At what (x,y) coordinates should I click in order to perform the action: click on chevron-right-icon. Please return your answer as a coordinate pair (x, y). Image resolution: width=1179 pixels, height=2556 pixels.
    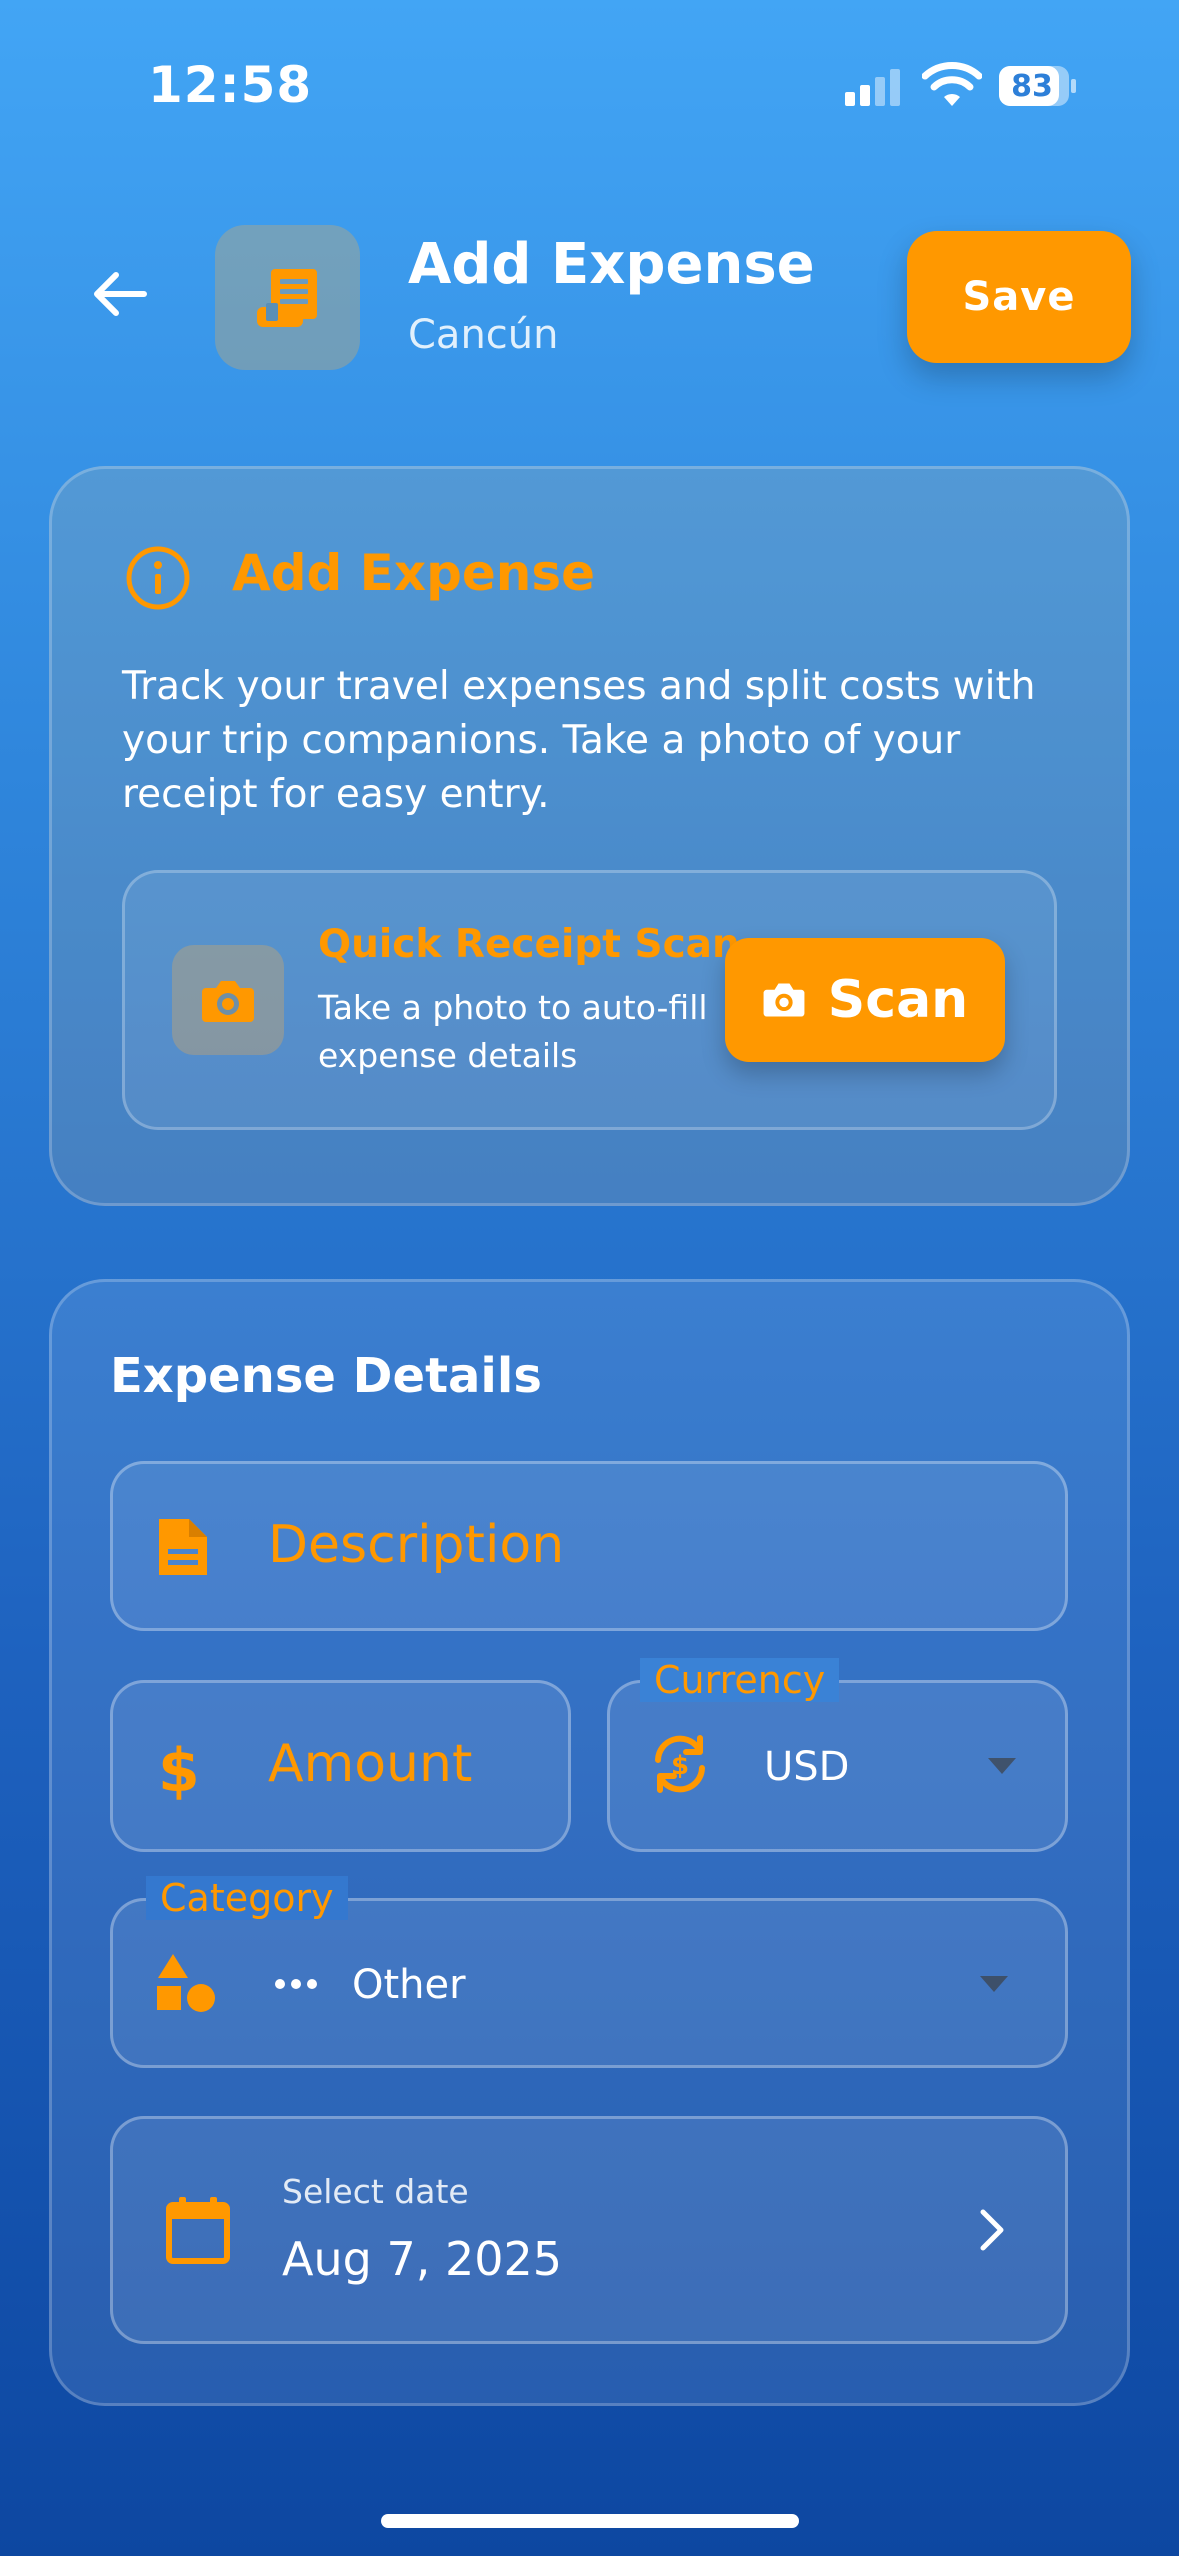
    Looking at the image, I should click on (992, 2230).